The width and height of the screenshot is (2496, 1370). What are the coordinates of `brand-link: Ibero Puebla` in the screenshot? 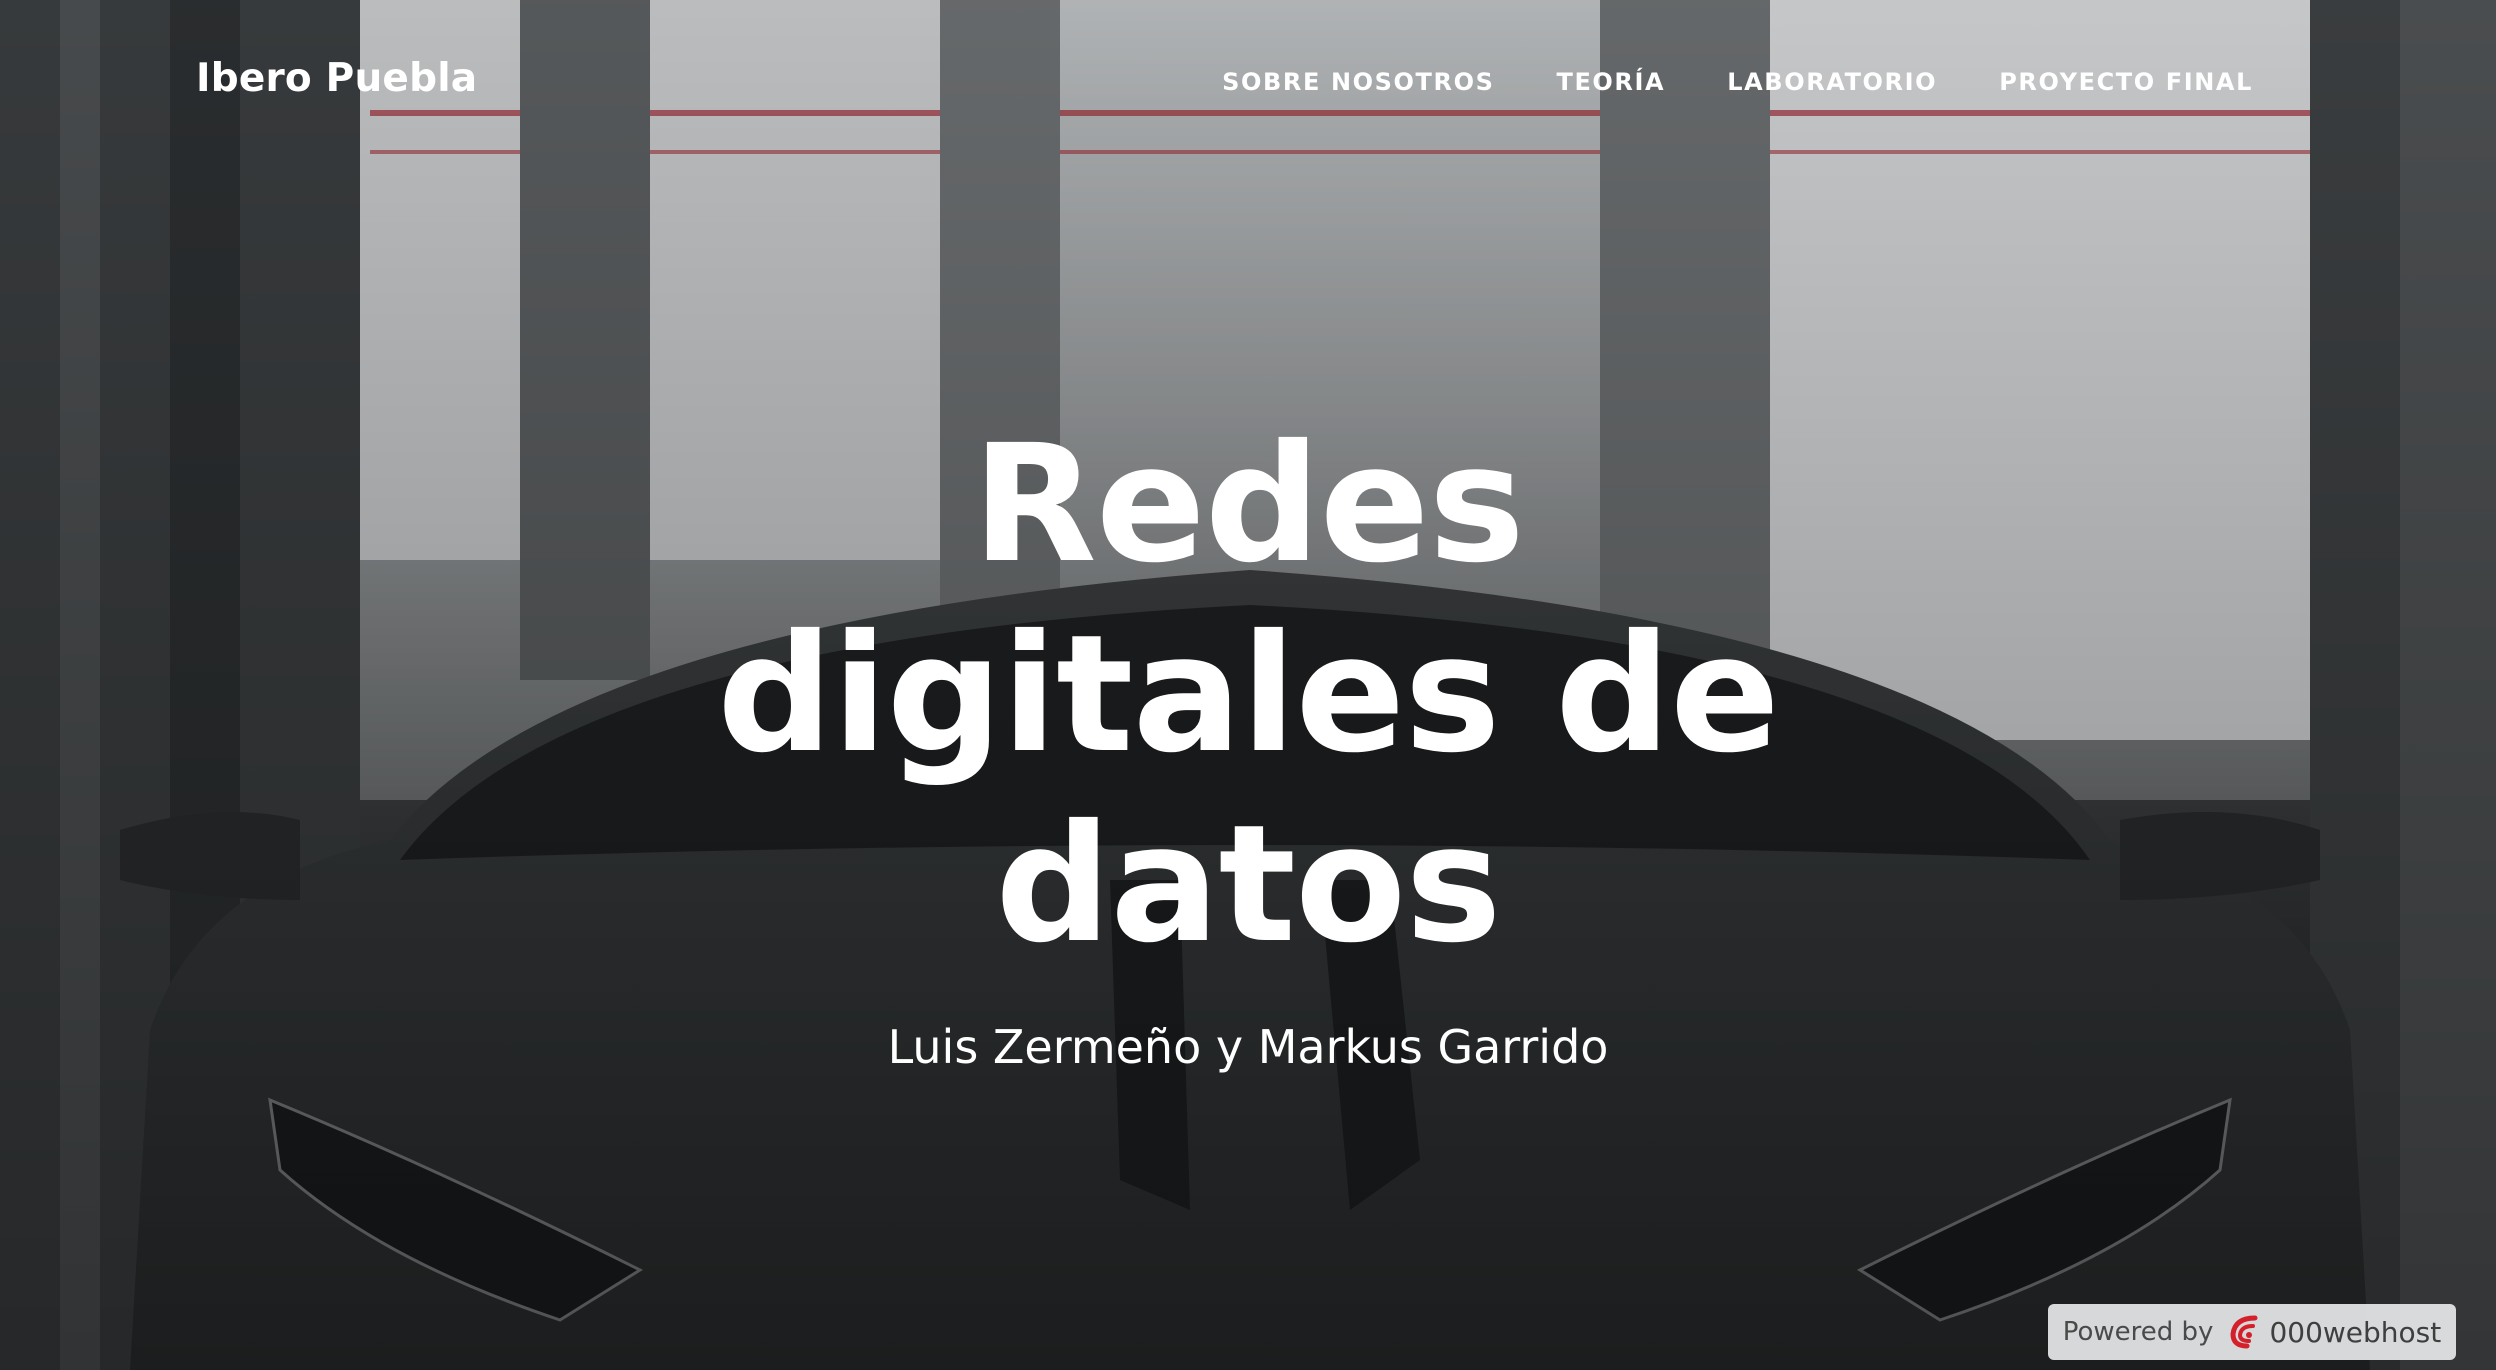 It's located at (336, 78).